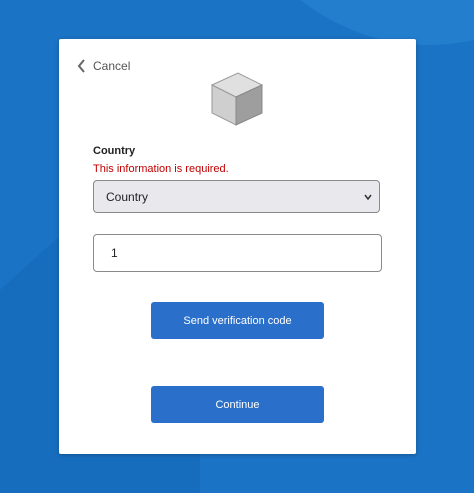 The height and width of the screenshot is (493, 474). I want to click on send-verification-code-button: Send verification code, so click(237, 320).